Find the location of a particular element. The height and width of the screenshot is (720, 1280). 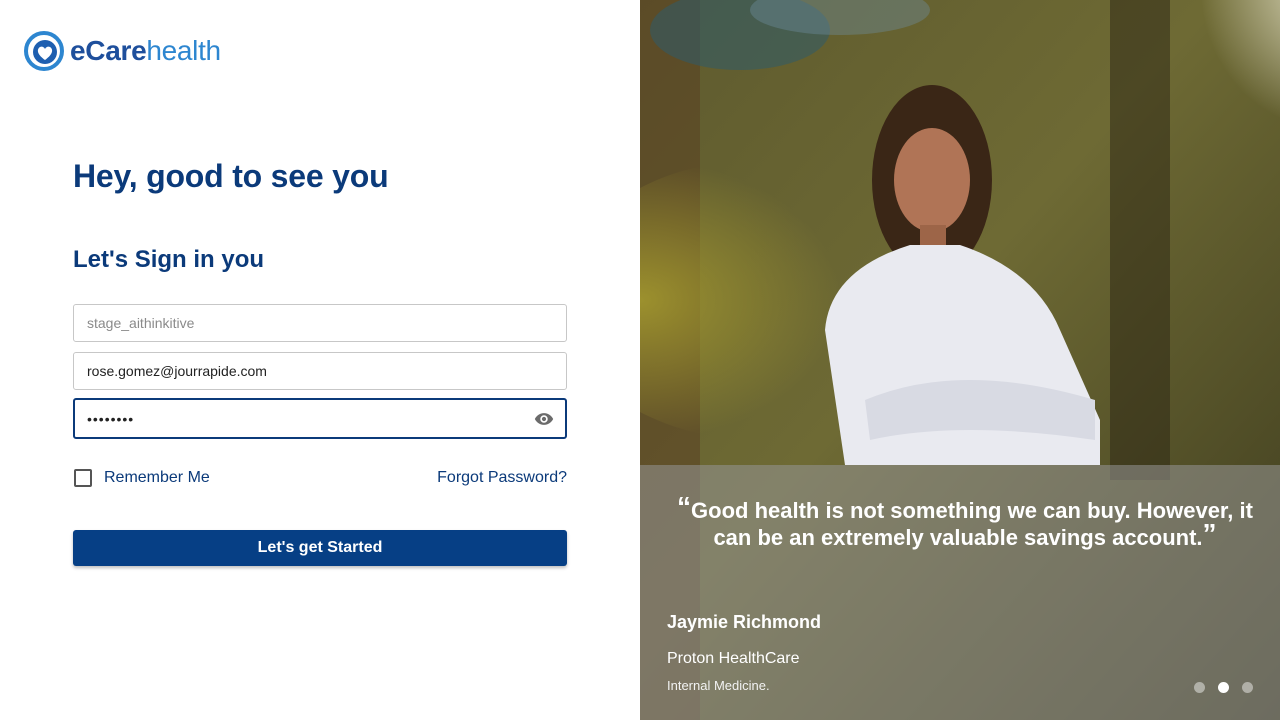

password-field: •••••••• is located at coordinates (320, 418).